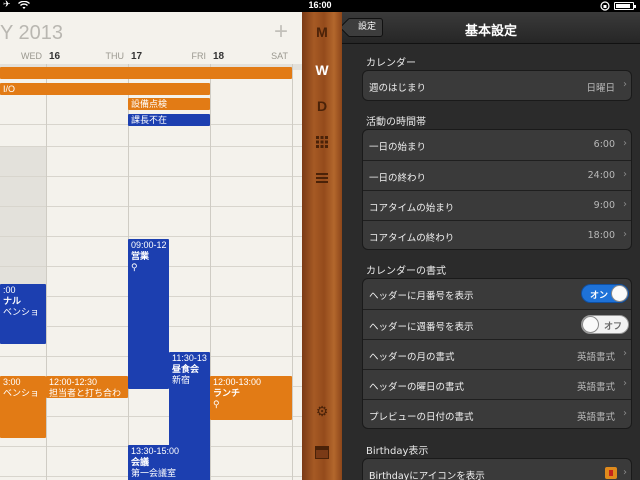 The width and height of the screenshot is (640, 480). What do you see at coordinates (322, 412) in the screenshot?
I see `gear-icon: ⚙` at bounding box center [322, 412].